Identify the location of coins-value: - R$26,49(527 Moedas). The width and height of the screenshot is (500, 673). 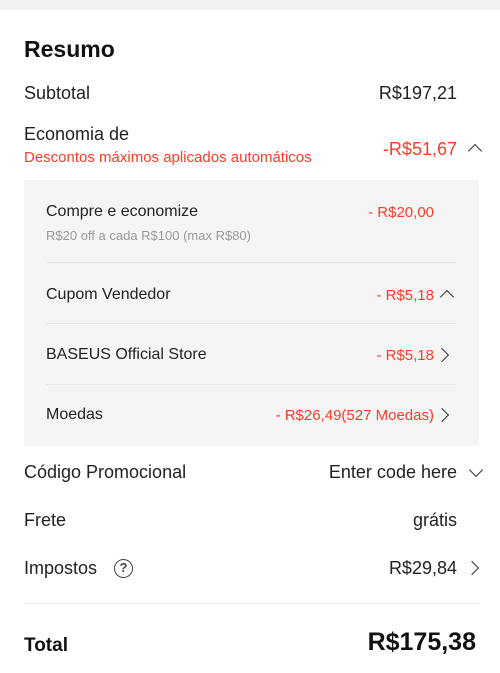
(354, 415).